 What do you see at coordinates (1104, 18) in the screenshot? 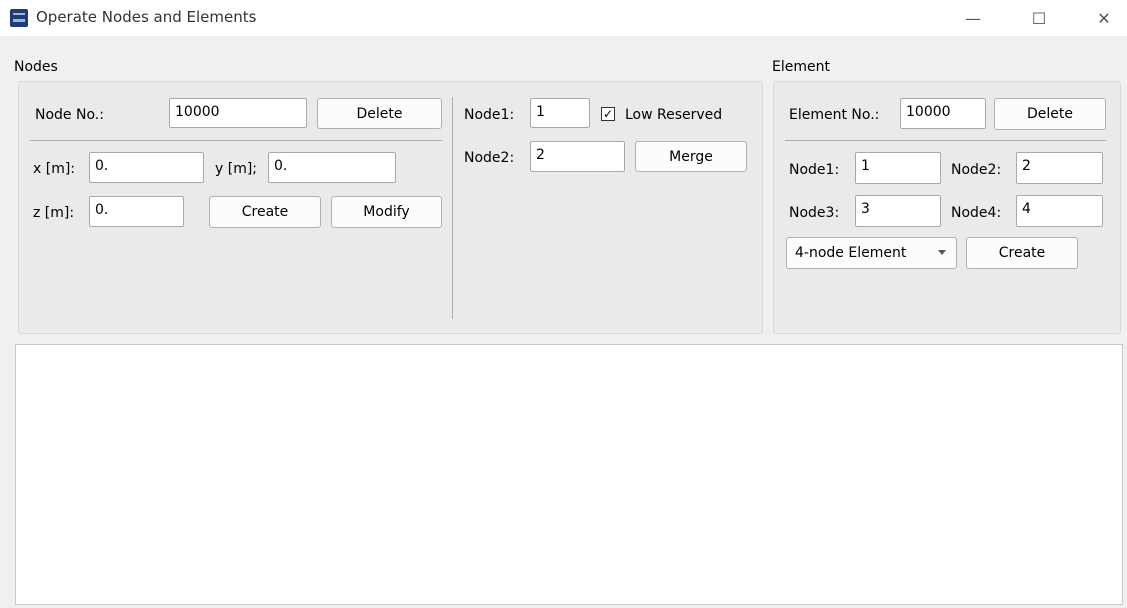
I see `close-icon: ✕` at bounding box center [1104, 18].